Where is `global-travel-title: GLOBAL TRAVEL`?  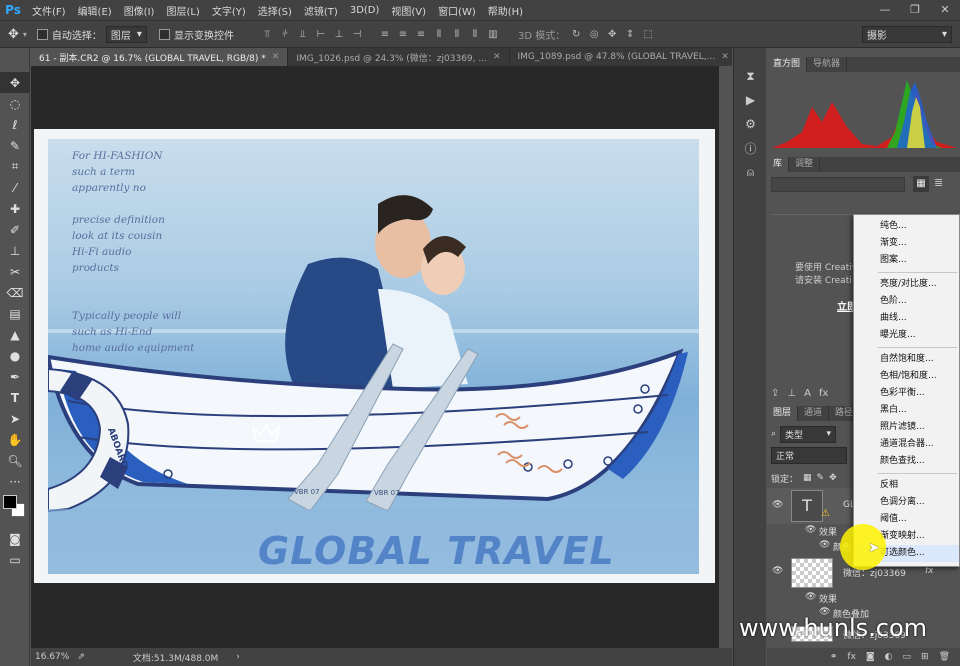
global-travel-title: GLOBAL TRAVEL is located at coordinates (436, 551).